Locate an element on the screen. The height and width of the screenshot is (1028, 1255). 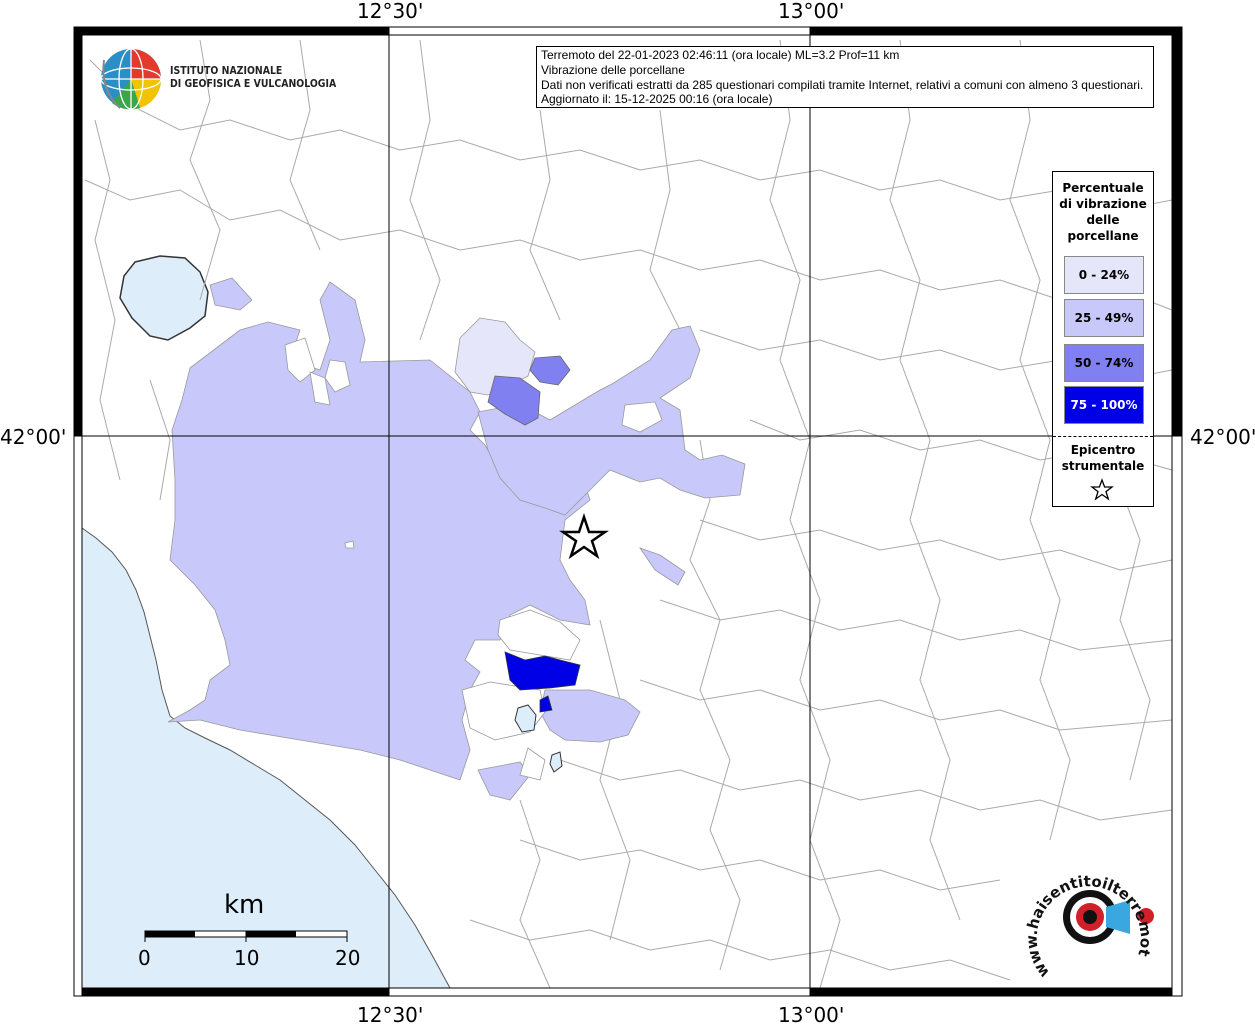
scale-bar-tick-0: 0 is located at coordinates (144, 958).